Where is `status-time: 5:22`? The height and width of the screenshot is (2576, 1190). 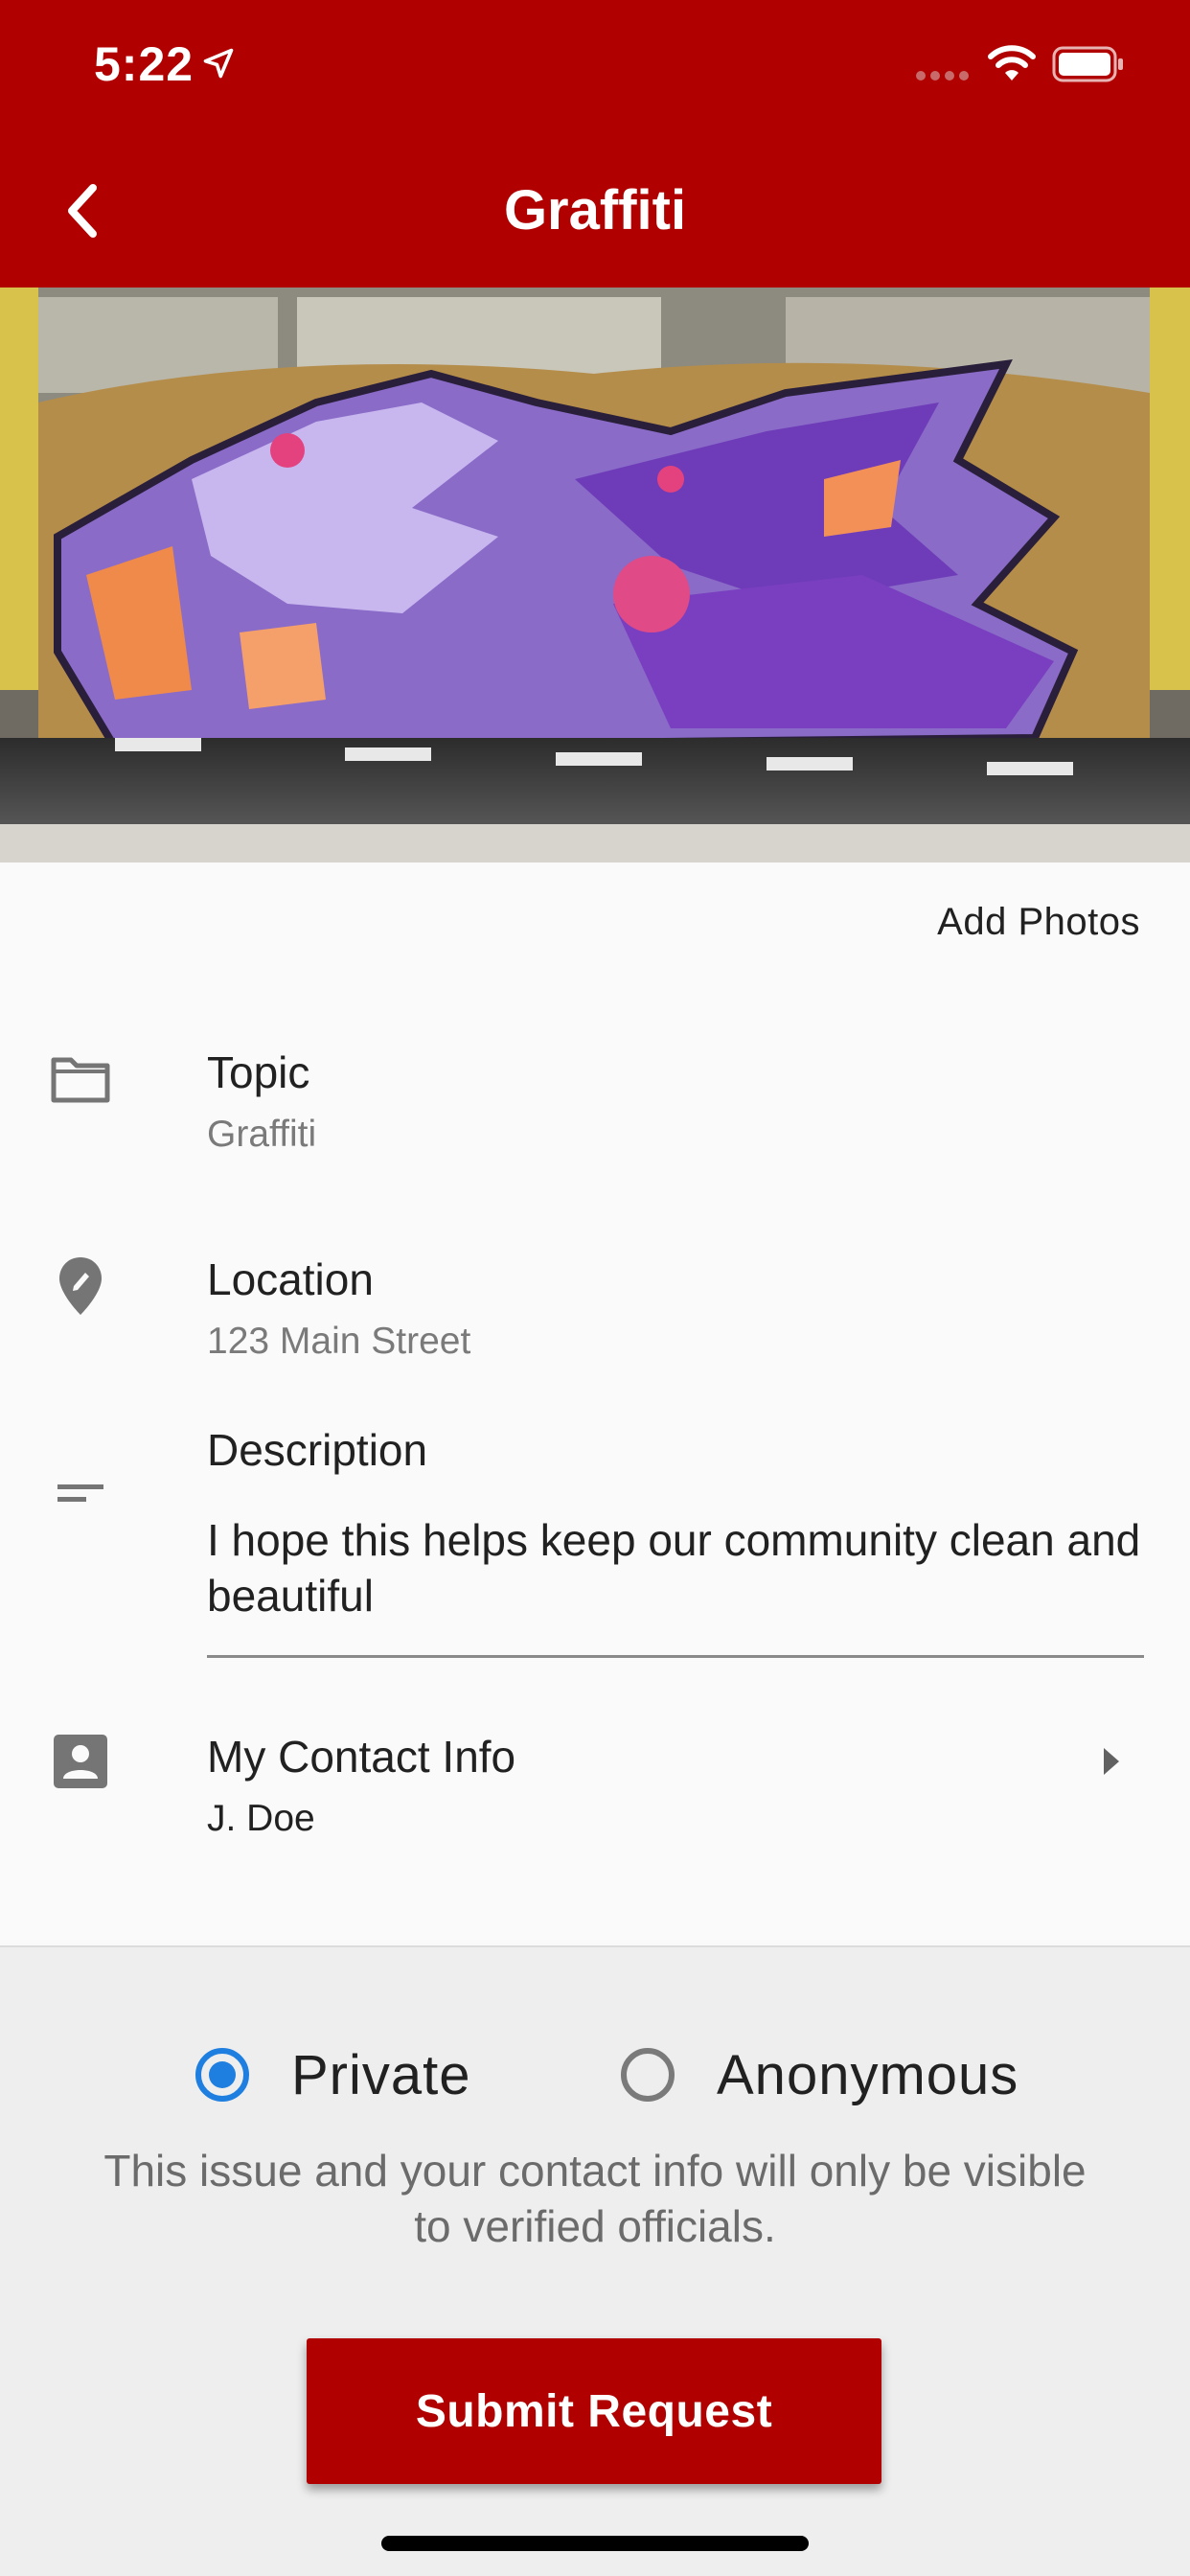
status-time: 5:22 is located at coordinates (144, 64).